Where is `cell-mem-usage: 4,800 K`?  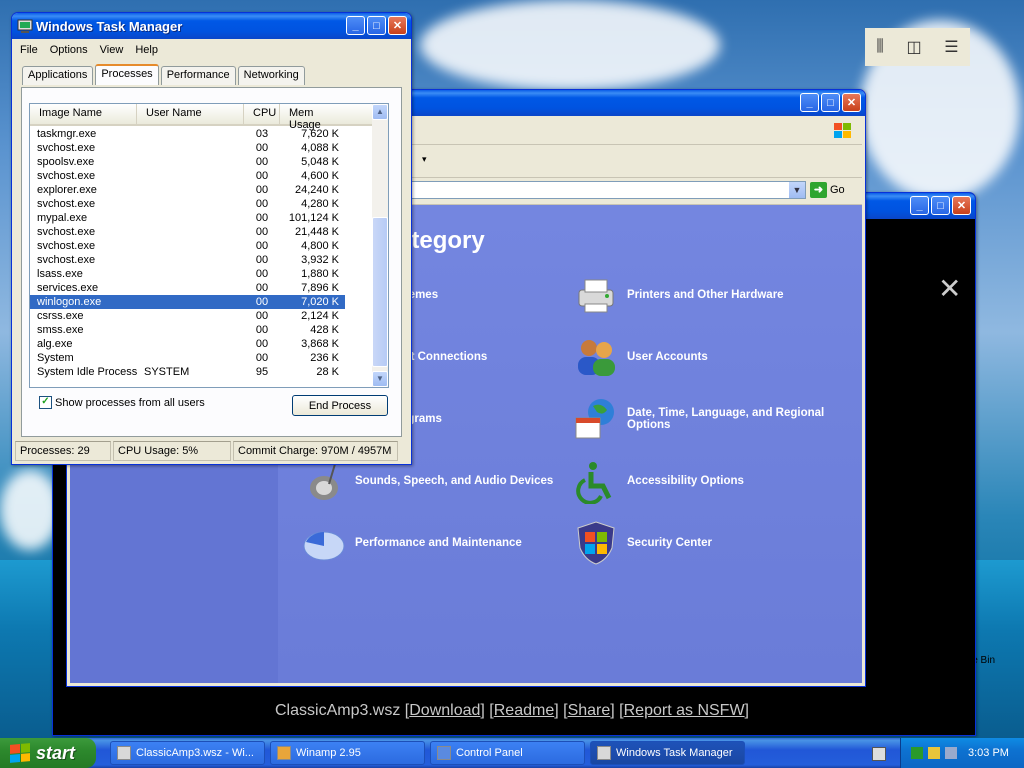 cell-mem-usage: 4,800 K is located at coordinates (320, 246).